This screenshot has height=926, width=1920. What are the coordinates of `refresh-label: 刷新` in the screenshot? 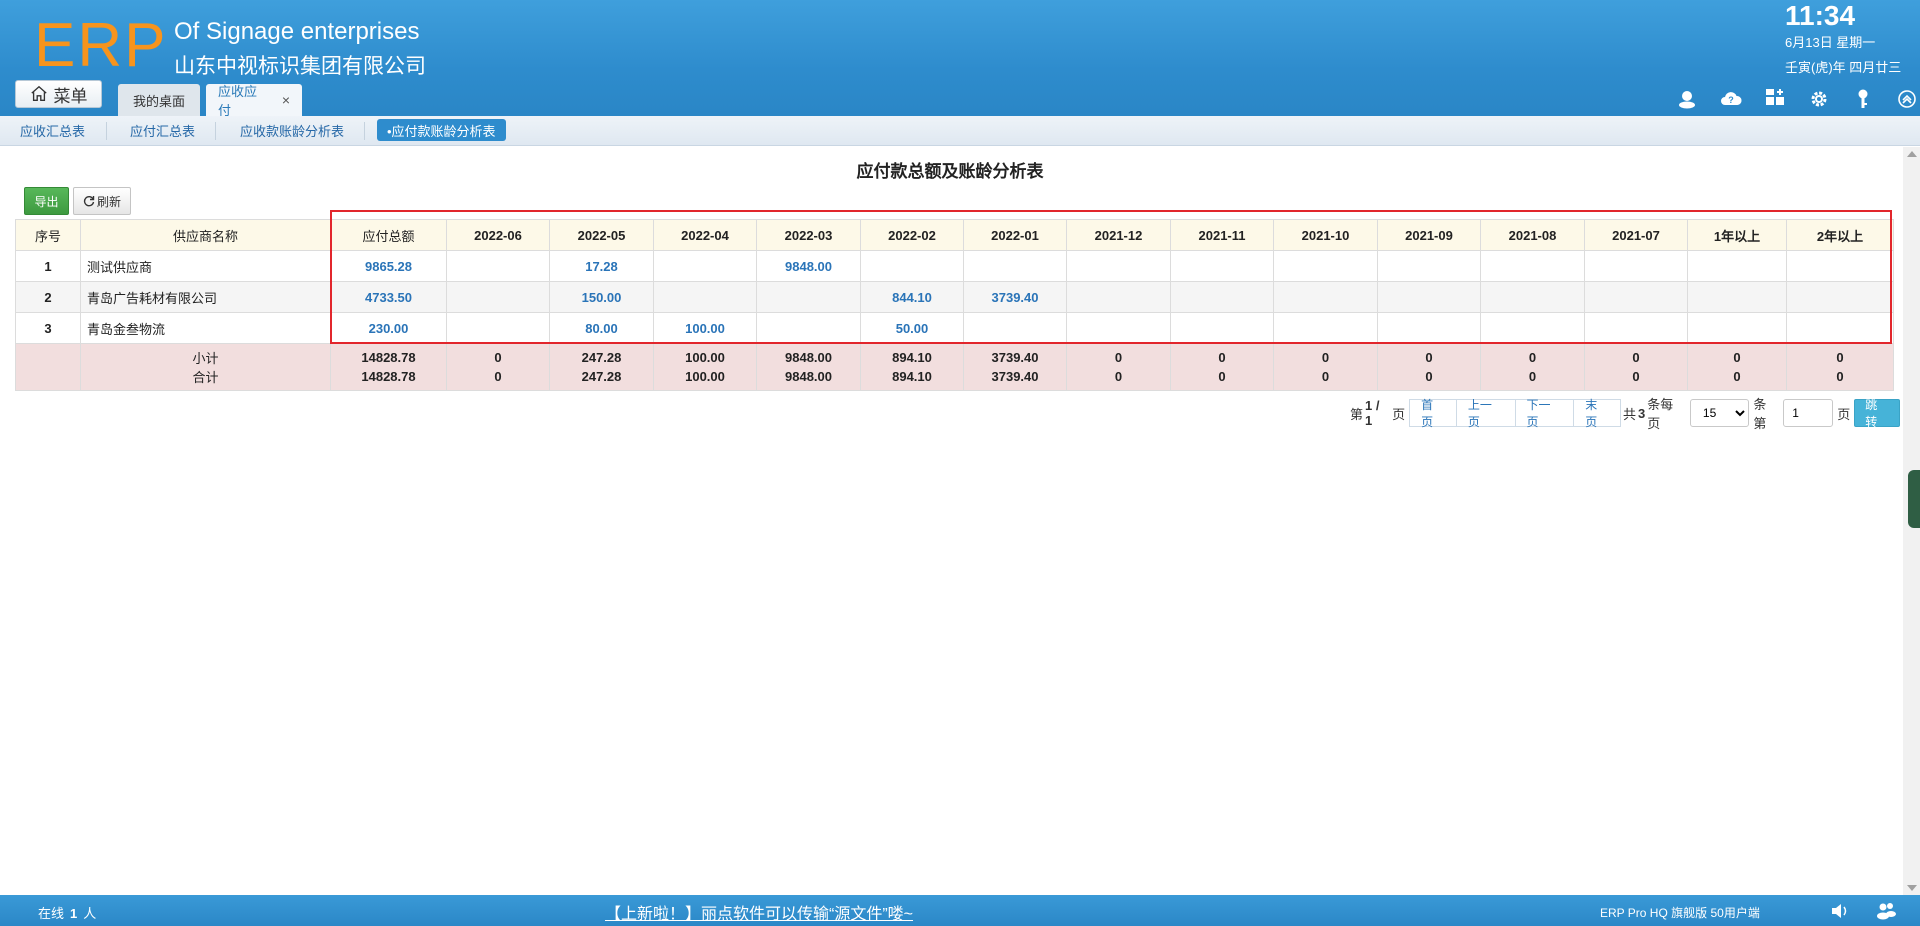 It's located at (108, 201).